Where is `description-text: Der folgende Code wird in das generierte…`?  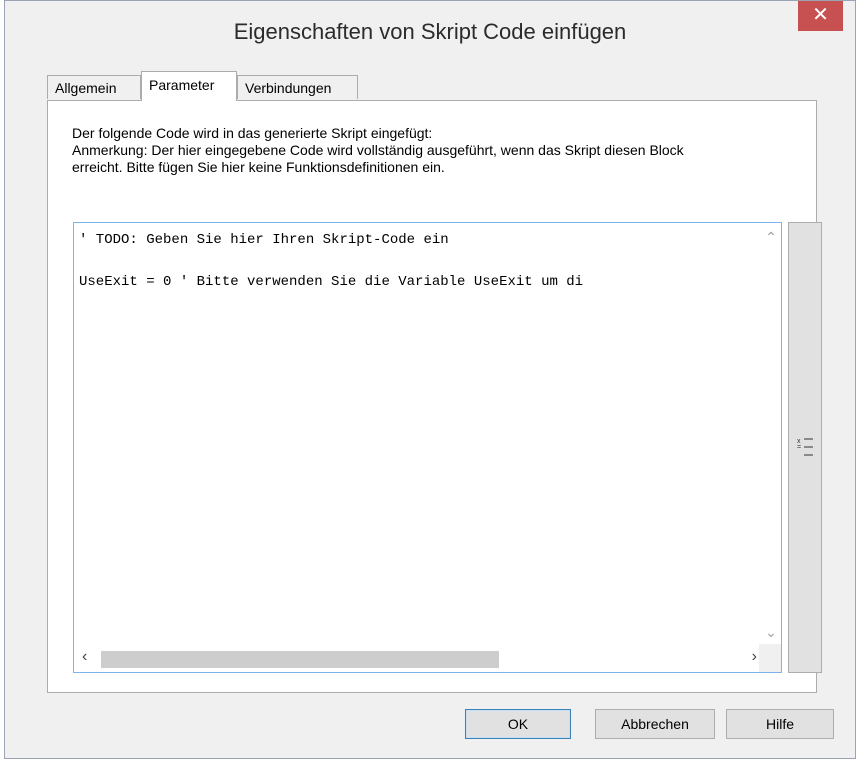 description-text: Der folgende Code wird in das generierte… is located at coordinates (378, 150).